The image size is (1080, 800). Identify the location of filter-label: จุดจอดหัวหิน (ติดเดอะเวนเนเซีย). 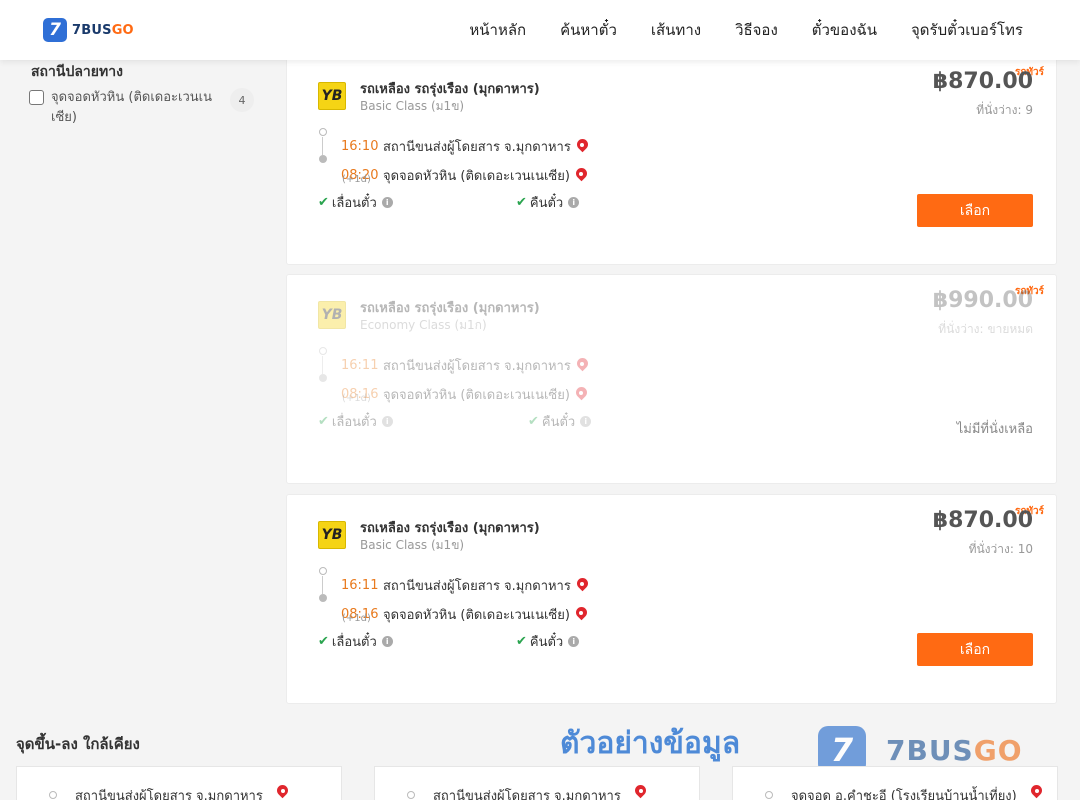
(136, 108).